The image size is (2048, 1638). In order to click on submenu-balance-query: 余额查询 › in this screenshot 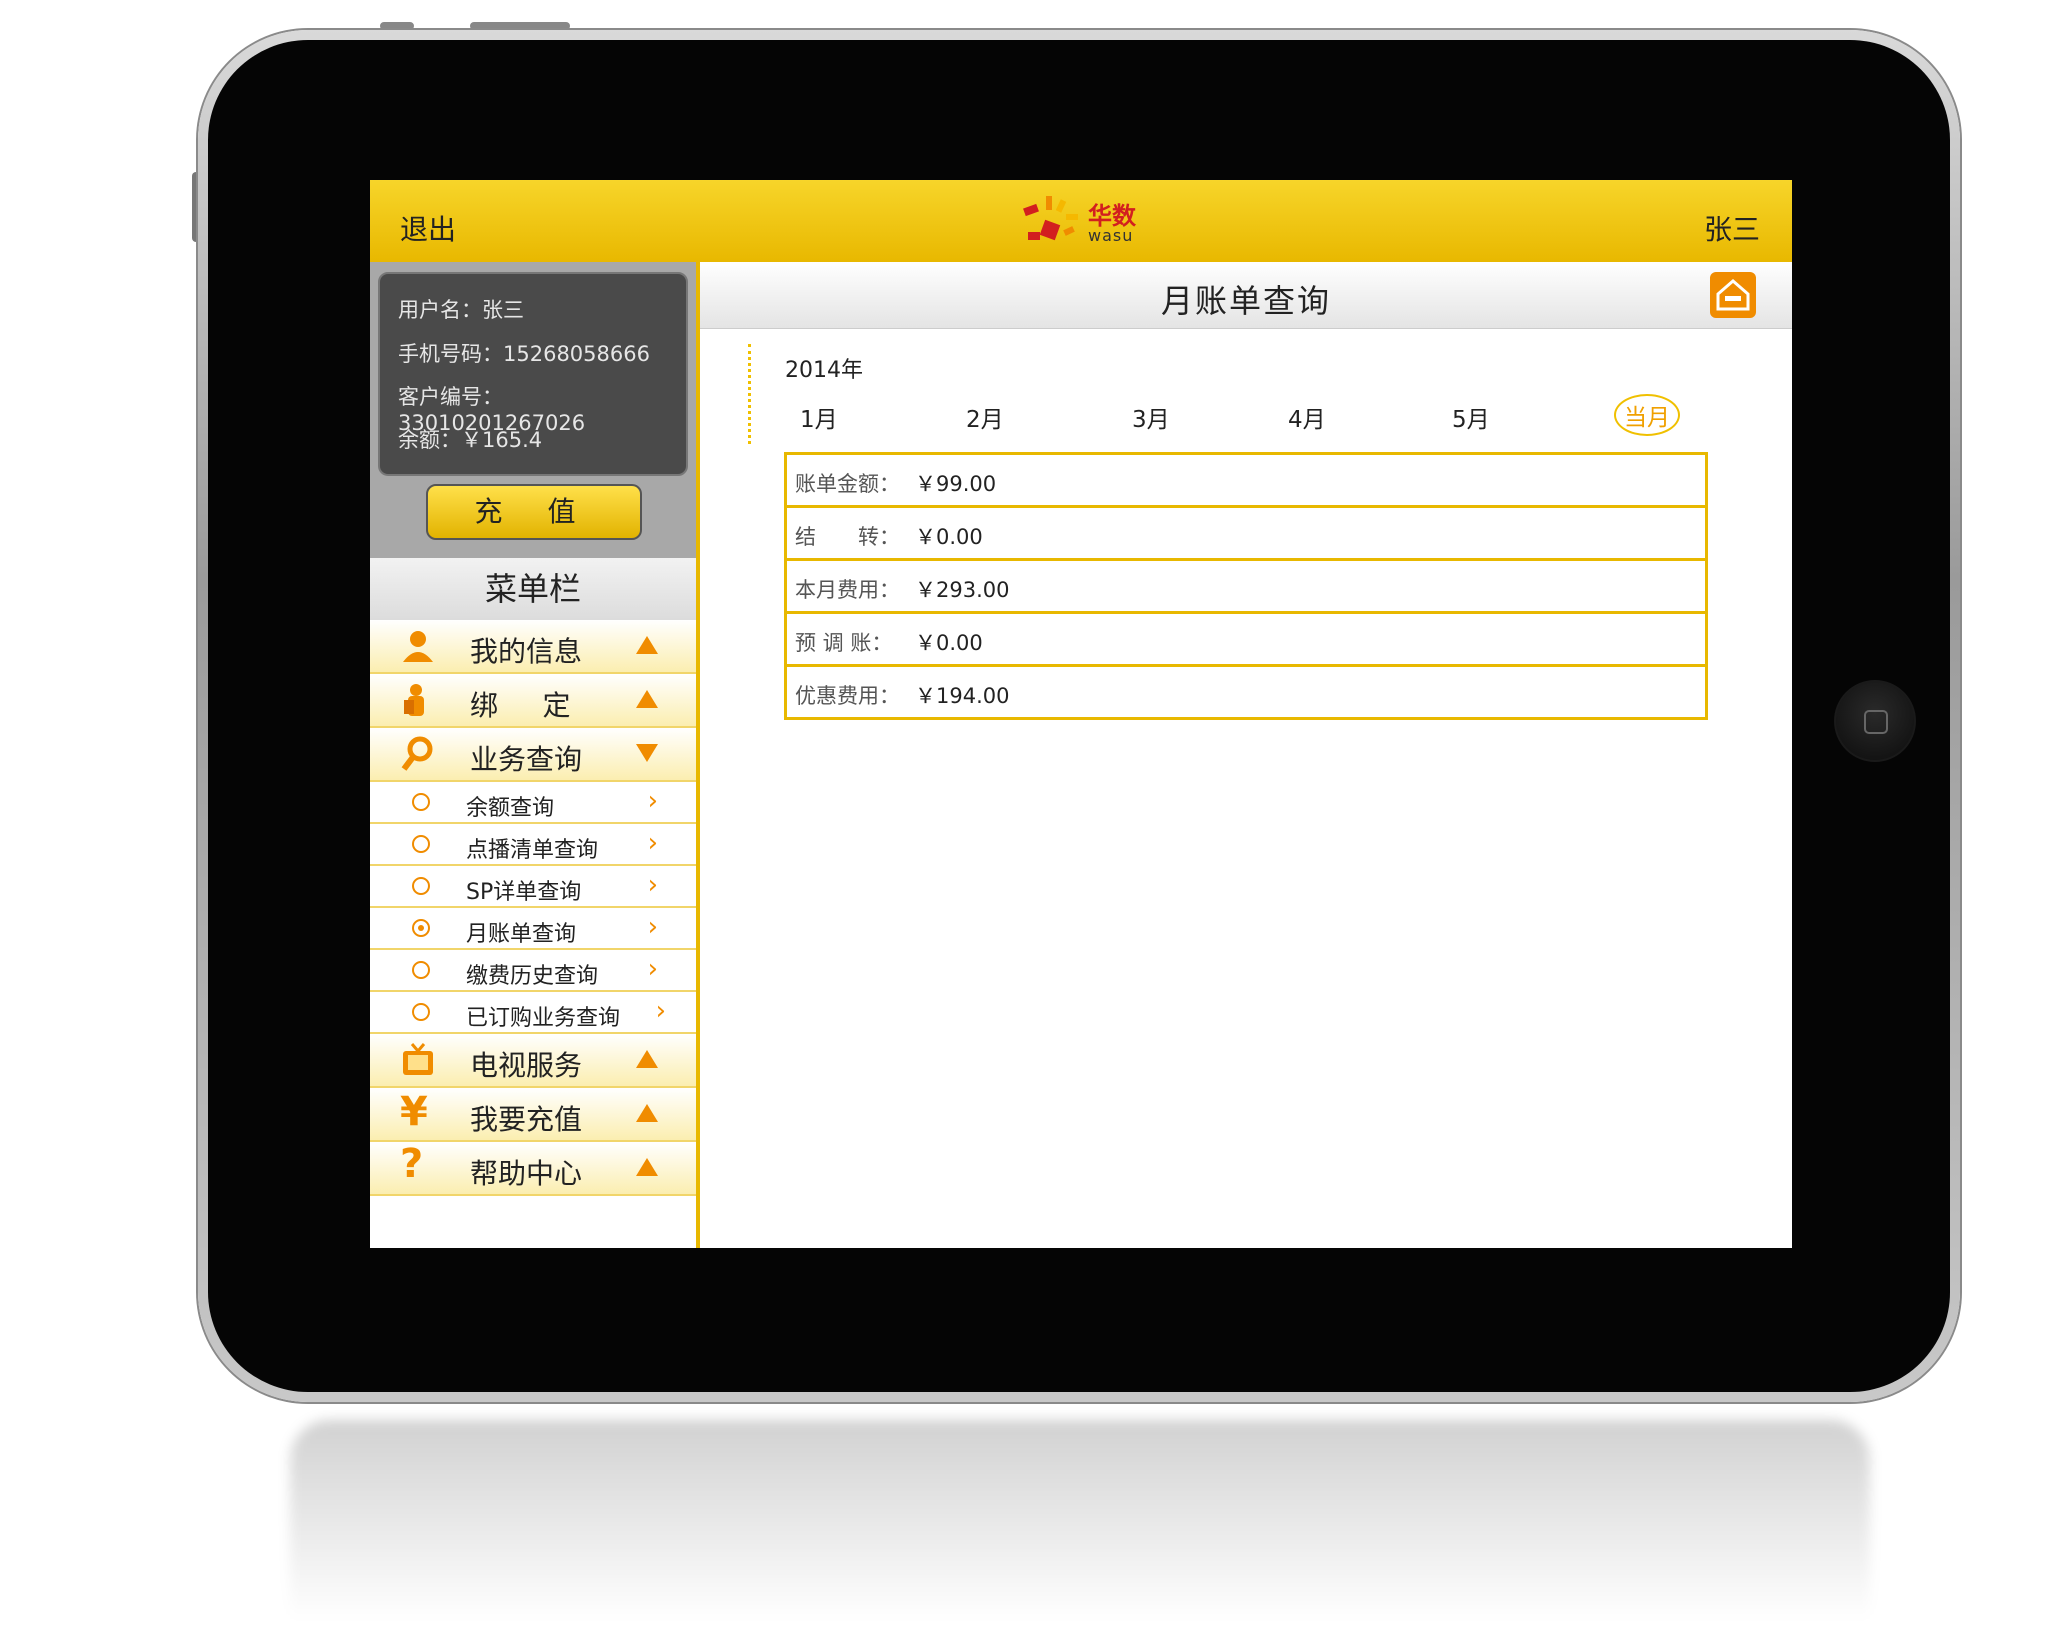, I will do `click(533, 803)`.